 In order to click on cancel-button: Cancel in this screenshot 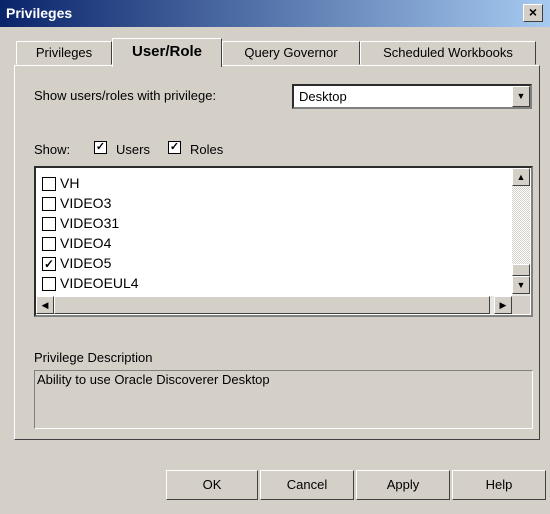, I will do `click(307, 485)`.